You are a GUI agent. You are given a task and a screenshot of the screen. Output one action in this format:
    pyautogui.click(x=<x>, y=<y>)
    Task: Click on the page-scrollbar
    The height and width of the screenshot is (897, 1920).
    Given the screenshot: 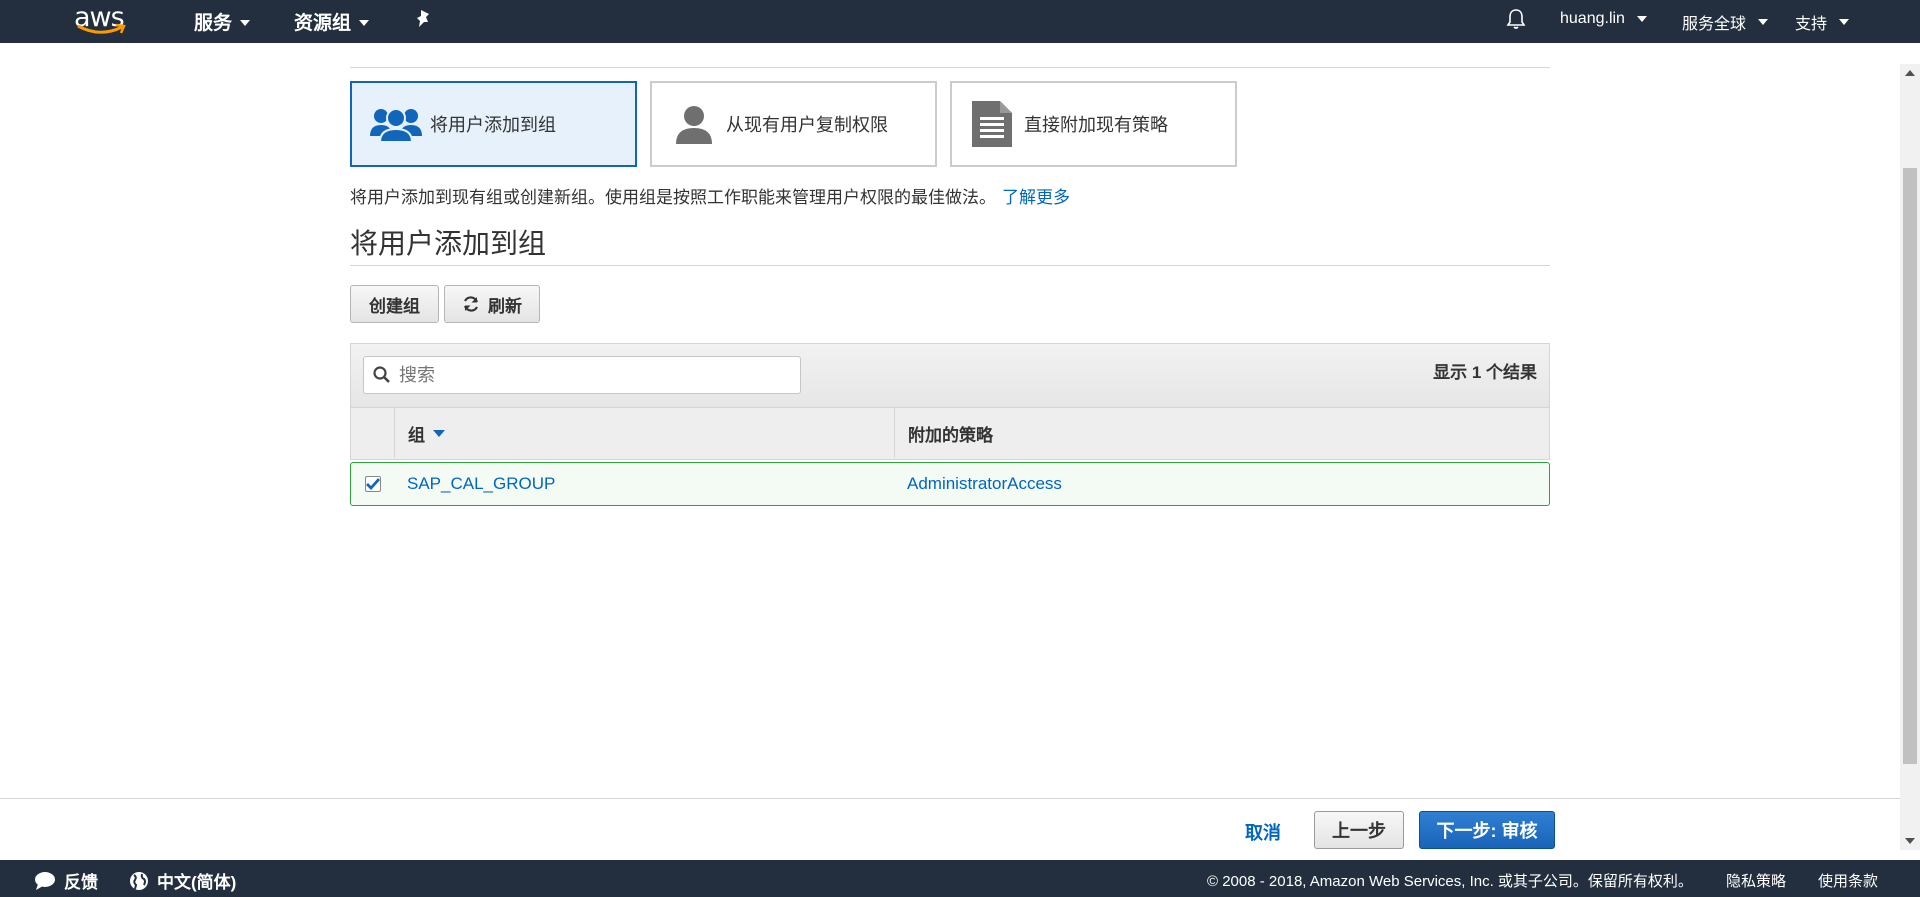 What is the action you would take?
    pyautogui.click(x=1910, y=457)
    